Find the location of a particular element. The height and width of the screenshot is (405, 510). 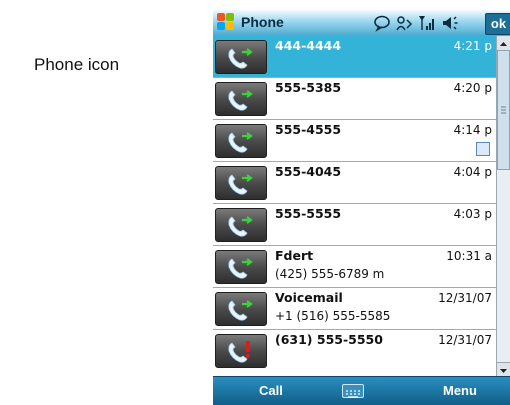

note-icon is located at coordinates (483, 149).